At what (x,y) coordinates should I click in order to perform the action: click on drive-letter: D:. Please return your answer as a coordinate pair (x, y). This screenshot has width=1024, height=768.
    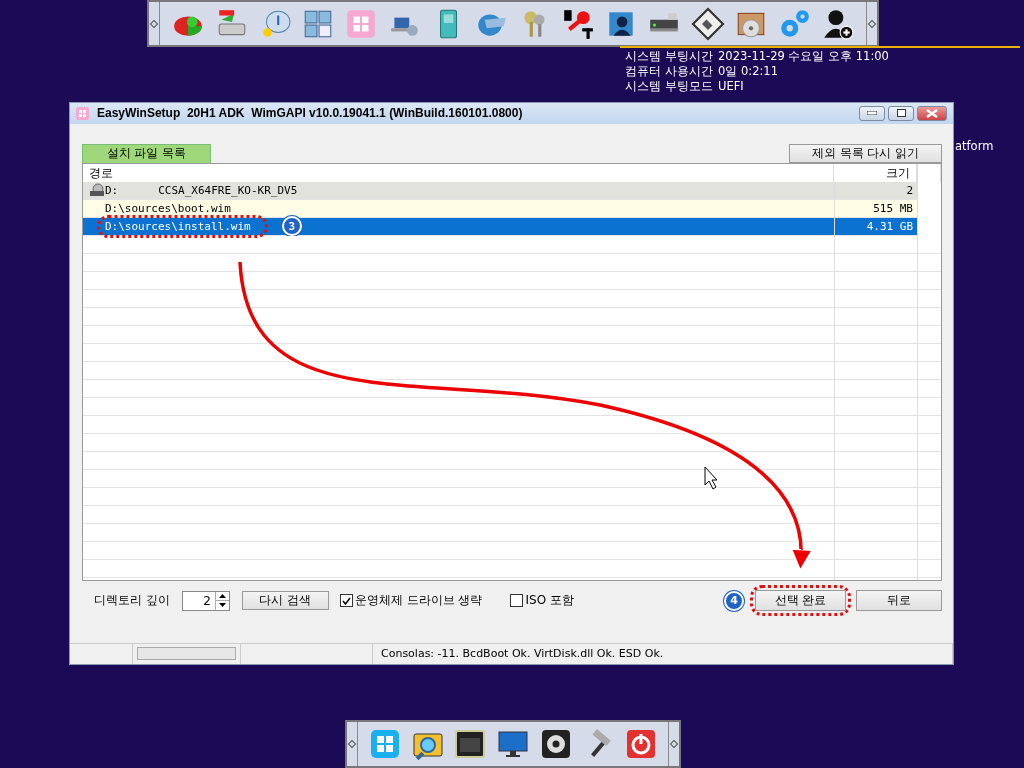
    Looking at the image, I should click on (112, 190).